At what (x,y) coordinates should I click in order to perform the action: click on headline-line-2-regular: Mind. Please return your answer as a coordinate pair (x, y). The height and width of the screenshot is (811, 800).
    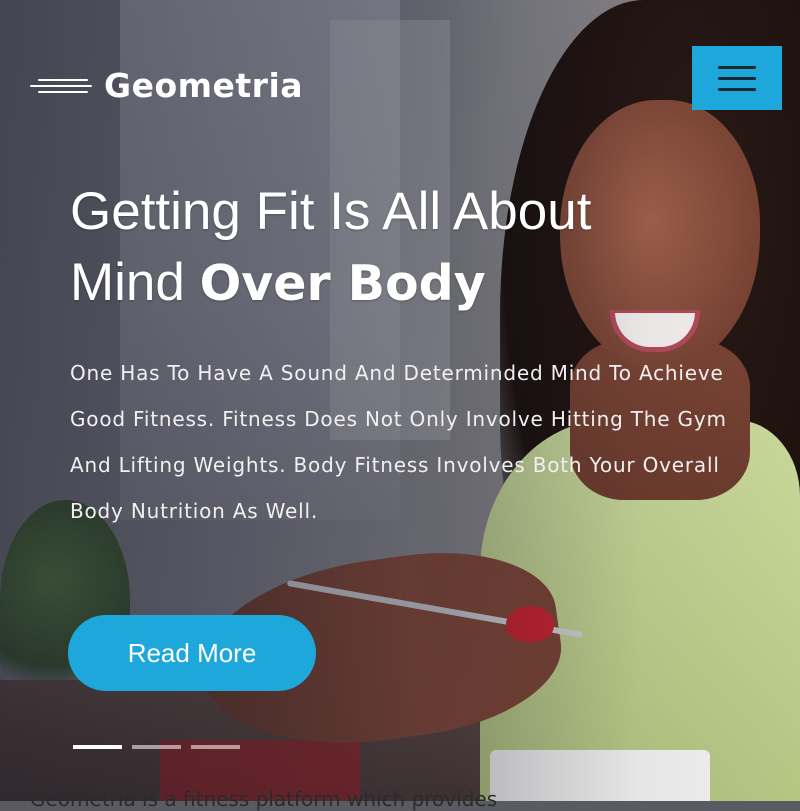
    Looking at the image, I should click on (135, 282).